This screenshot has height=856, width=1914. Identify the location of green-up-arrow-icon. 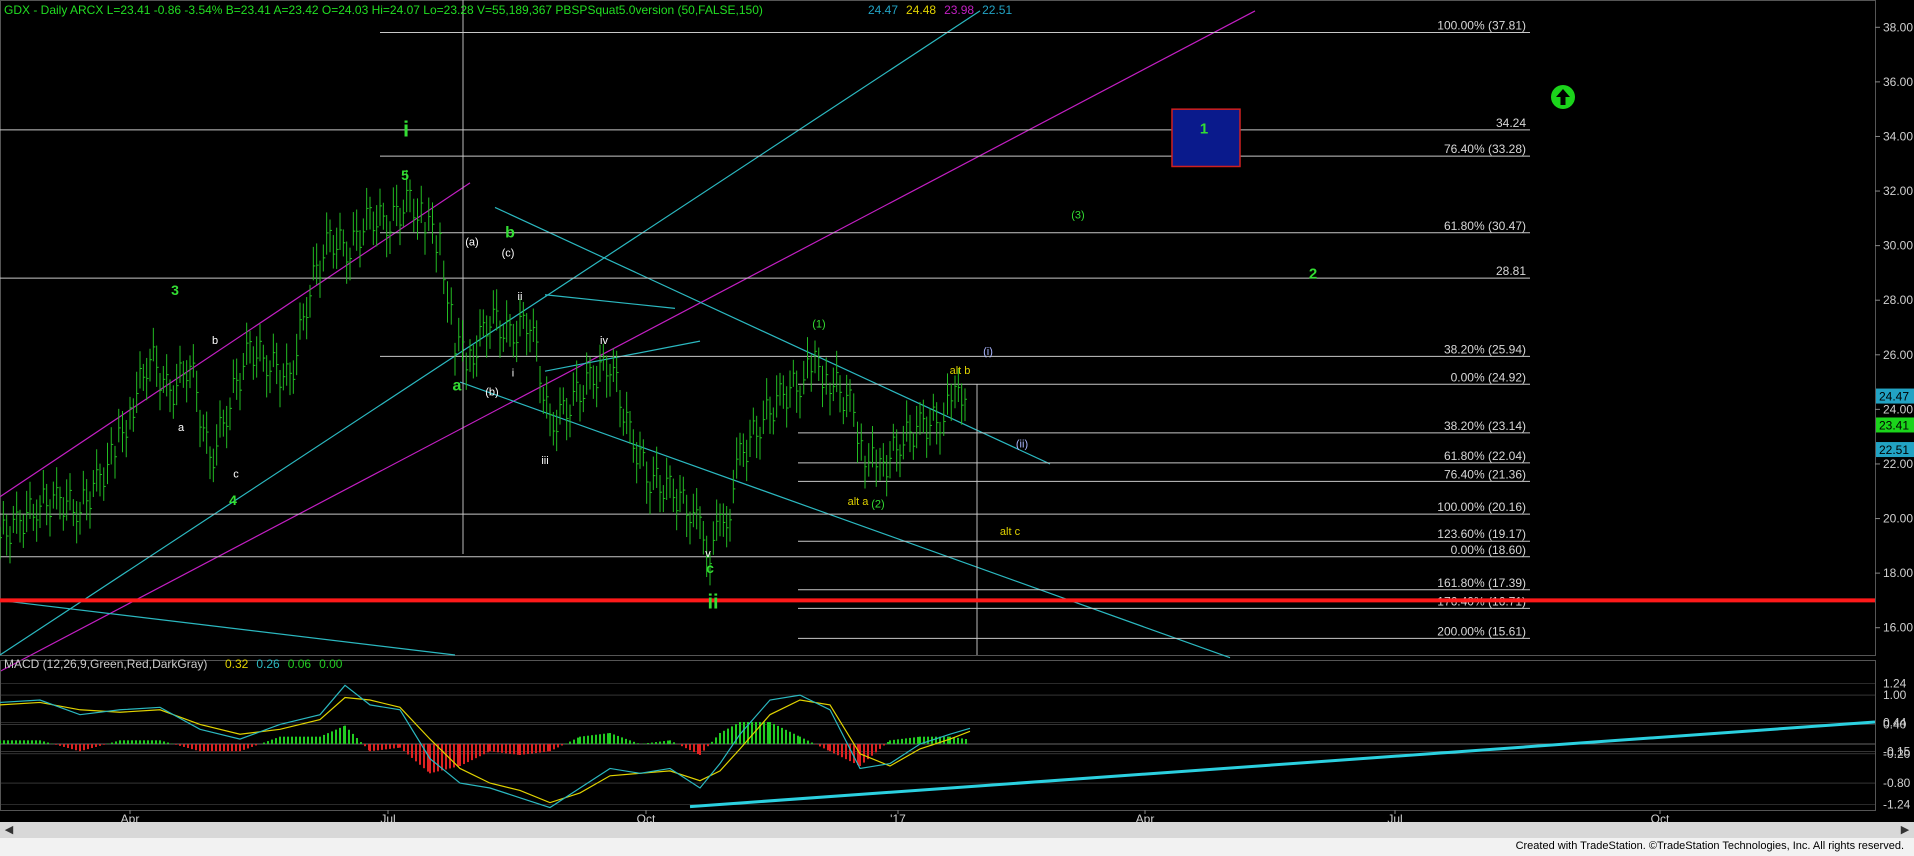
(1563, 97).